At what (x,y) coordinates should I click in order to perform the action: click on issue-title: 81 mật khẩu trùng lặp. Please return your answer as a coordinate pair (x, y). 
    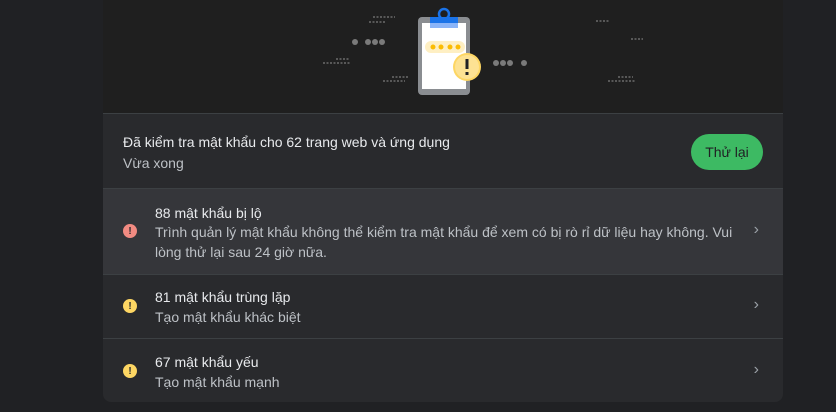
    Looking at the image, I should click on (223, 297).